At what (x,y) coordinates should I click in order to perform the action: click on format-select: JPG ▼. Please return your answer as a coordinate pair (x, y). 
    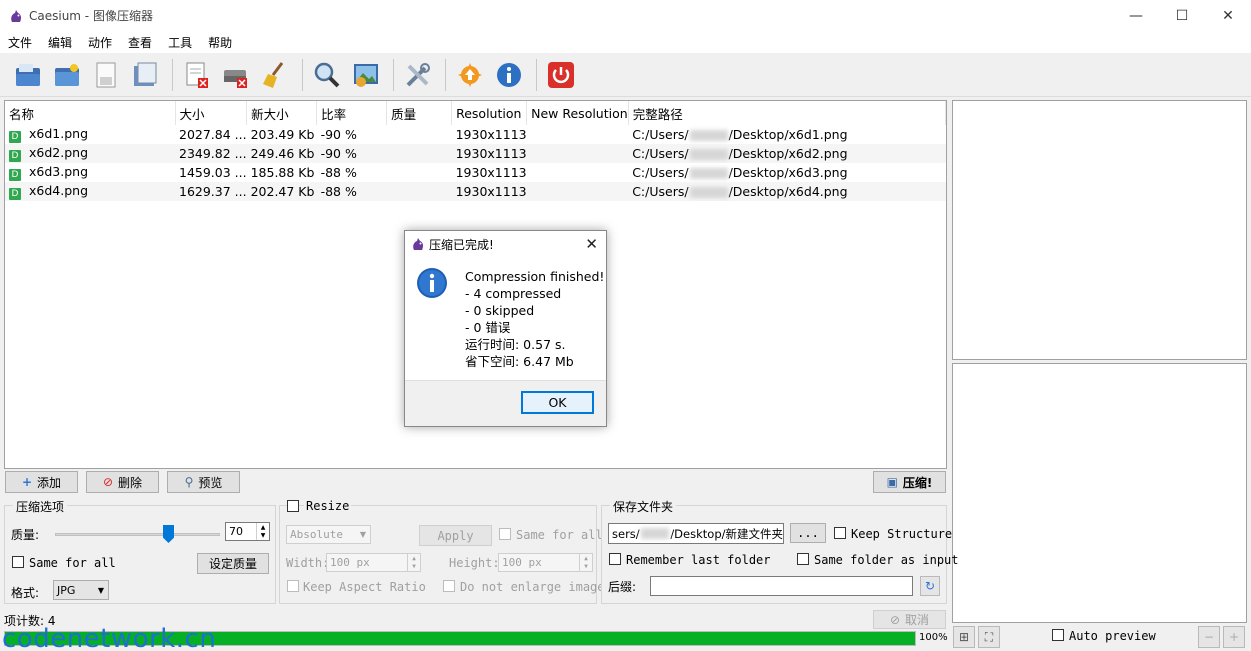
    Looking at the image, I should click on (81, 590).